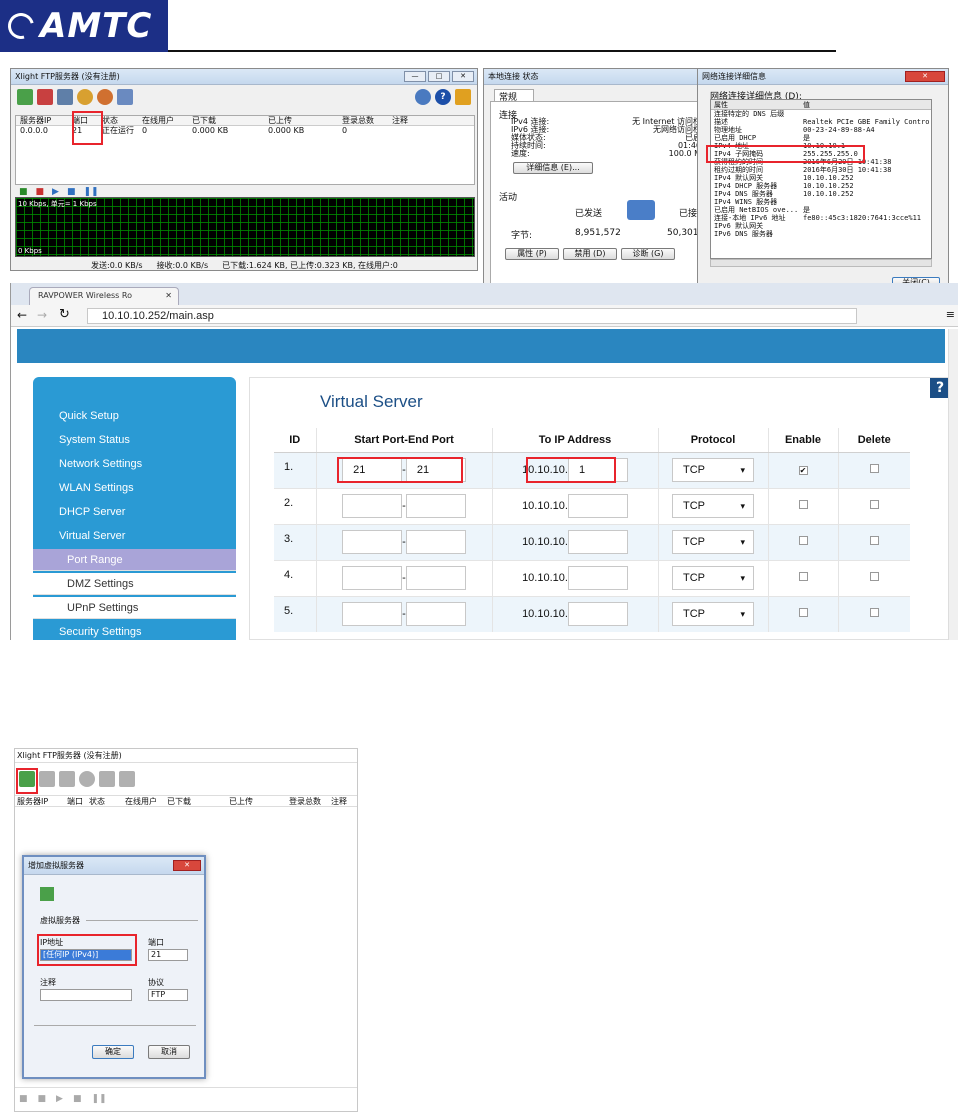 The height and width of the screenshot is (1112, 958). What do you see at coordinates (821, 263) in the screenshot?
I see `horizontal-scrollbar` at bounding box center [821, 263].